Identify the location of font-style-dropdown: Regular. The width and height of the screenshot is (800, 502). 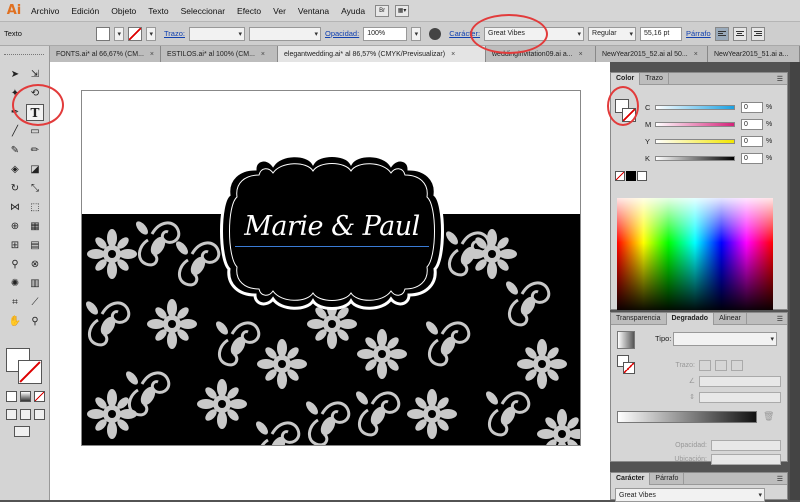
(612, 33).